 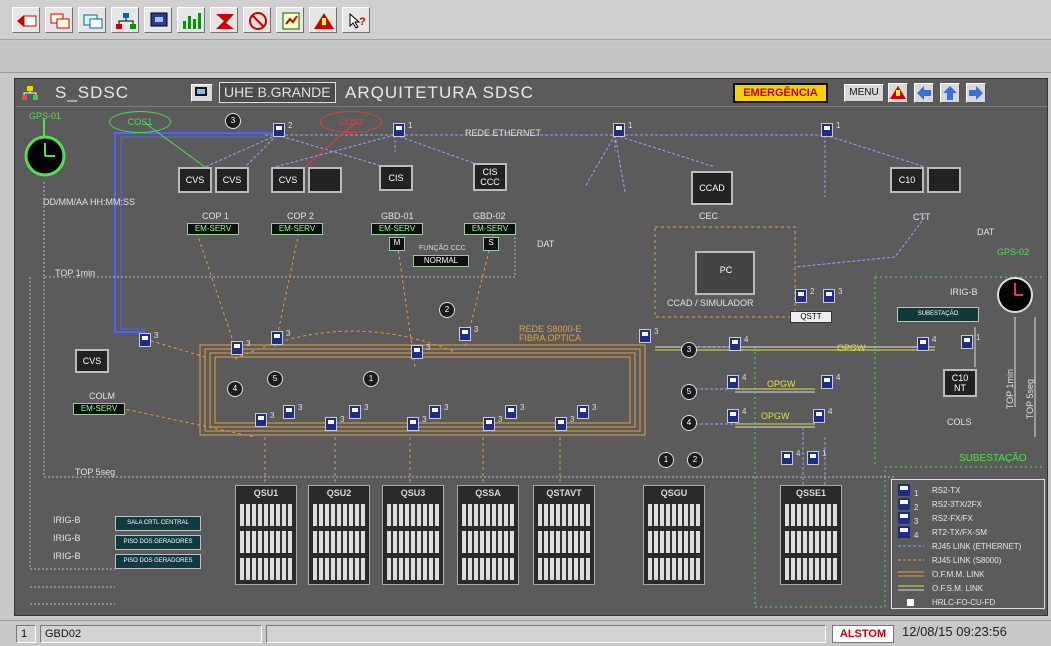 I want to click on back-nav-button, so click(x=924, y=93).